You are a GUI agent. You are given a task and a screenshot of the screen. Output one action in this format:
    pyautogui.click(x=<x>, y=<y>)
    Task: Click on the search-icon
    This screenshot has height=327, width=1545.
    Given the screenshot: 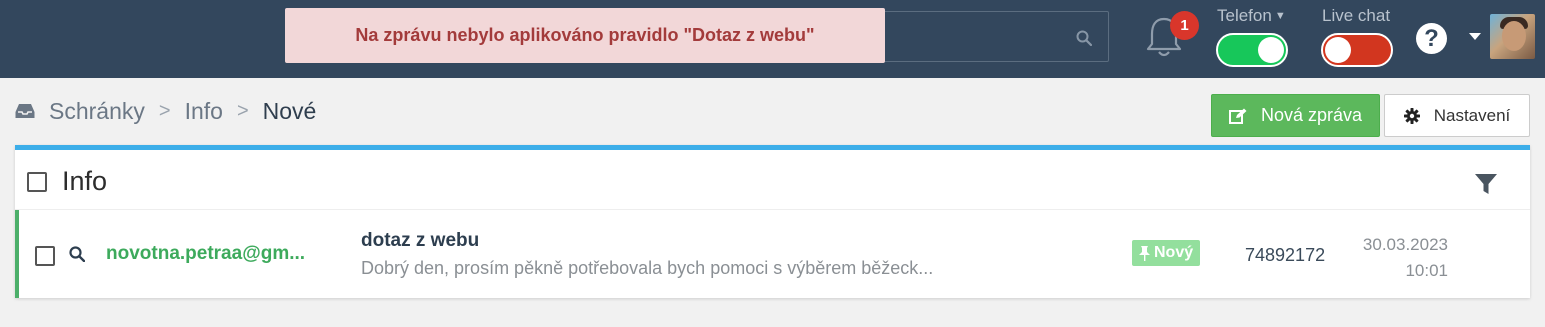 What is the action you would take?
    pyautogui.click(x=1084, y=38)
    